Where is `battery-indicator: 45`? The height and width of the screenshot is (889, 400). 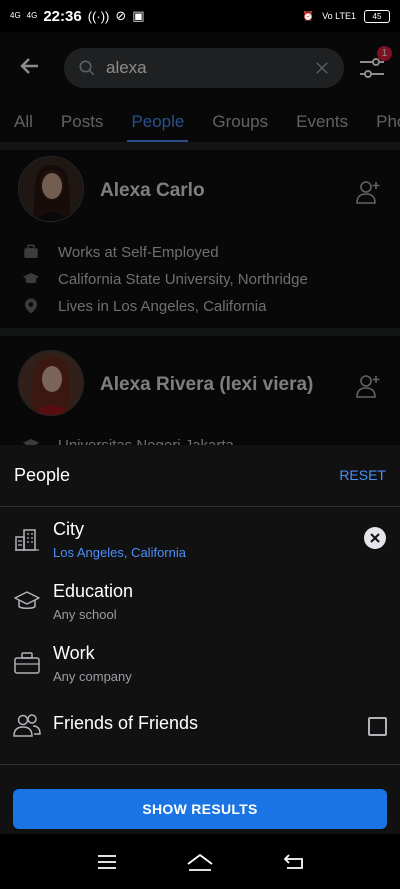
battery-indicator: 45 is located at coordinates (377, 16).